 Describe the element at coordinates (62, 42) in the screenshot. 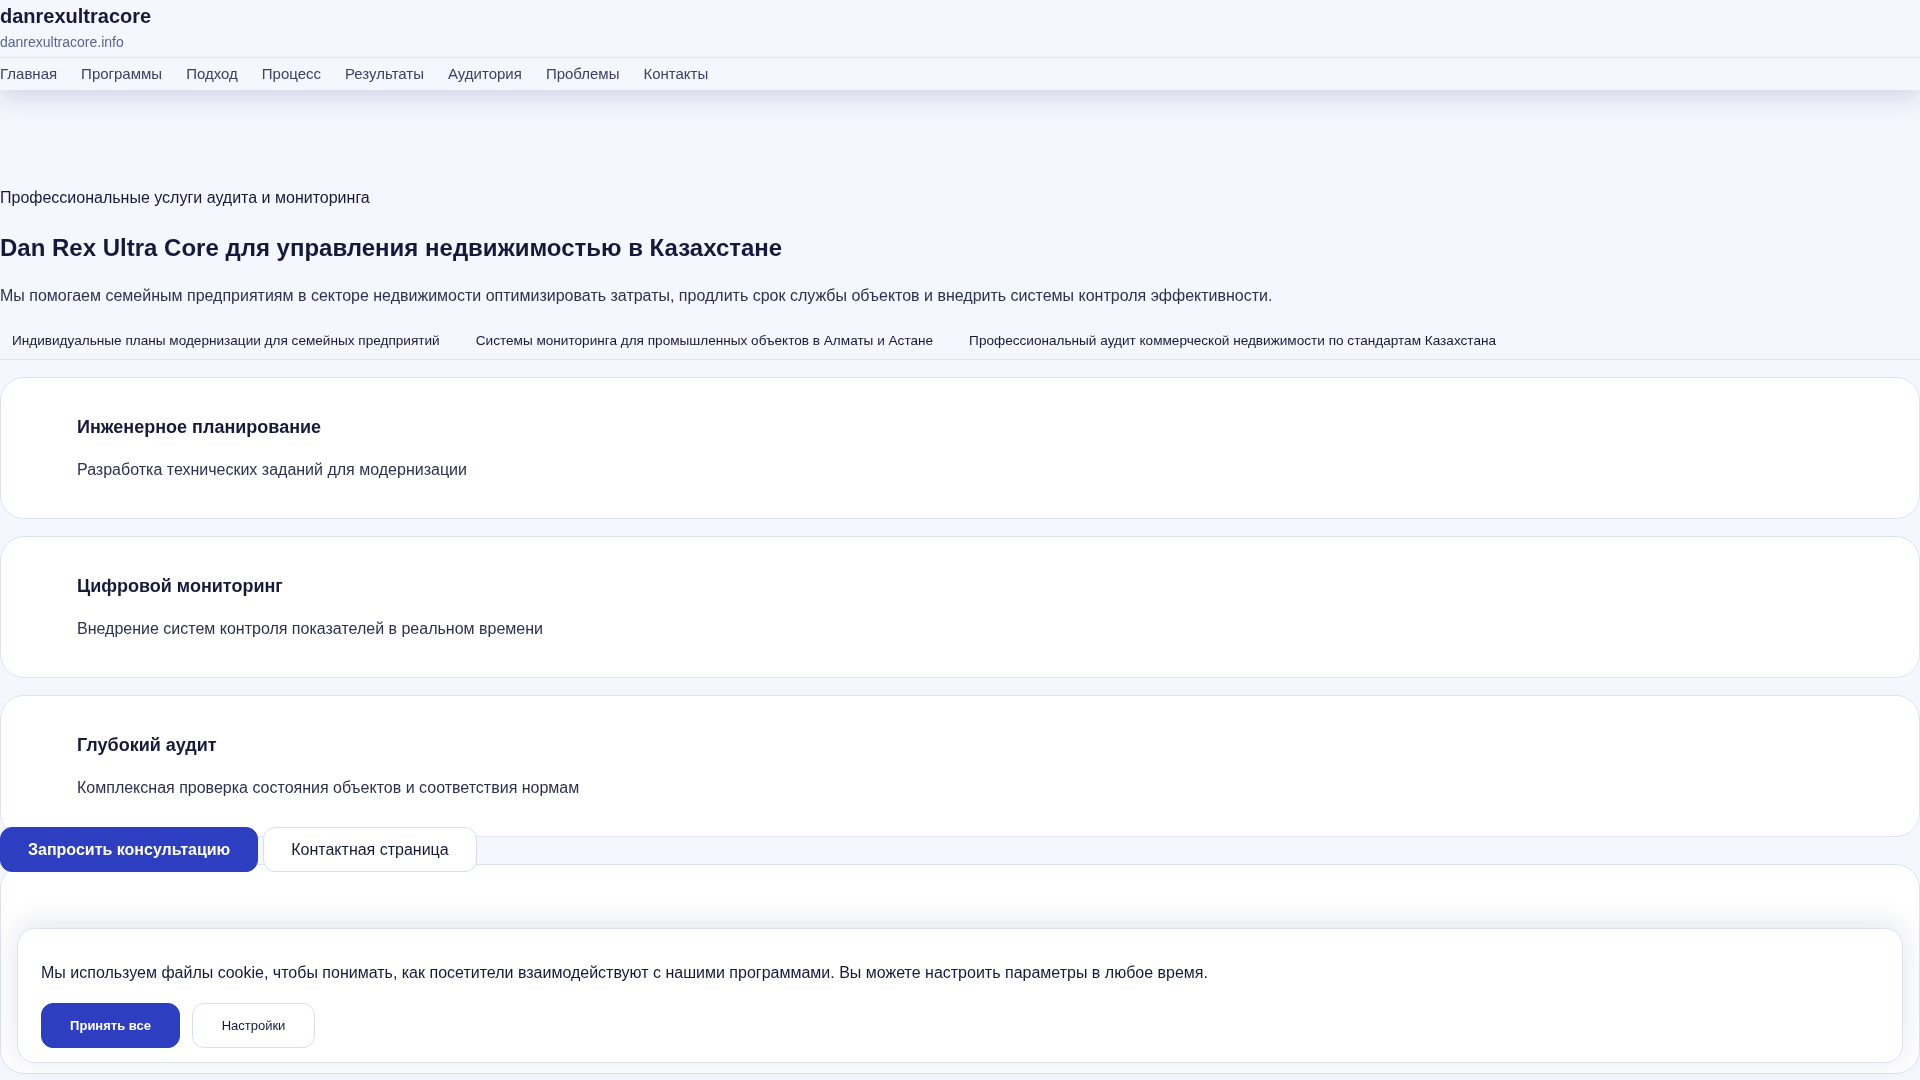

I see `site-domain: danrexultracore.info` at that location.